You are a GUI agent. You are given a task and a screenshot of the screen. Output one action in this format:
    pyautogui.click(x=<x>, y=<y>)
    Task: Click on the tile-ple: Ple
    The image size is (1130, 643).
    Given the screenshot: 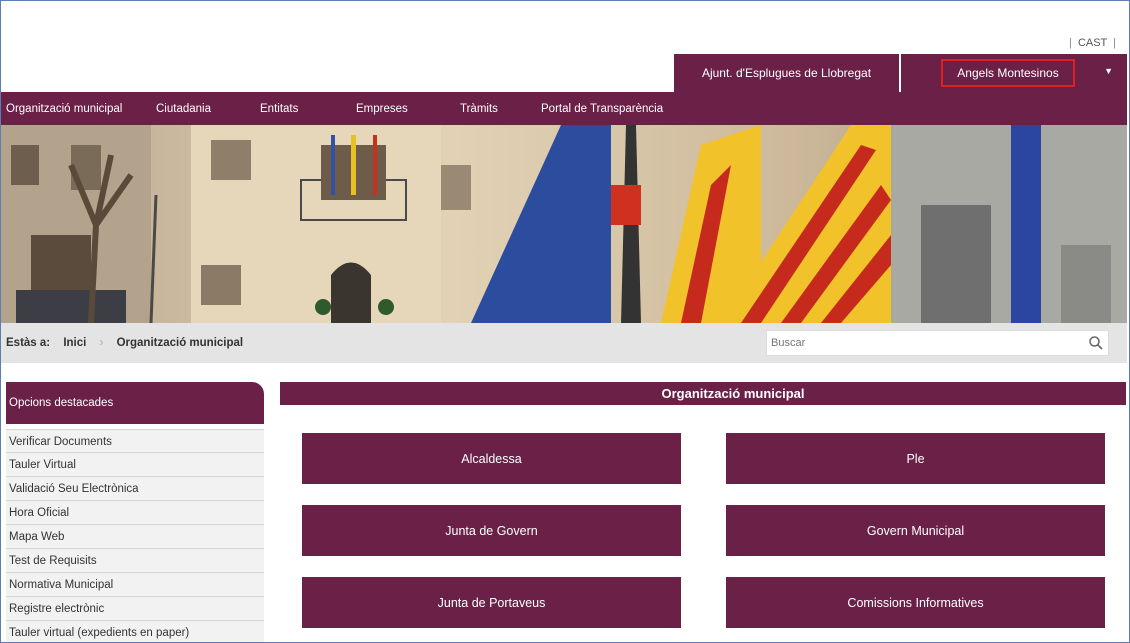 What is the action you would take?
    pyautogui.click(x=915, y=458)
    